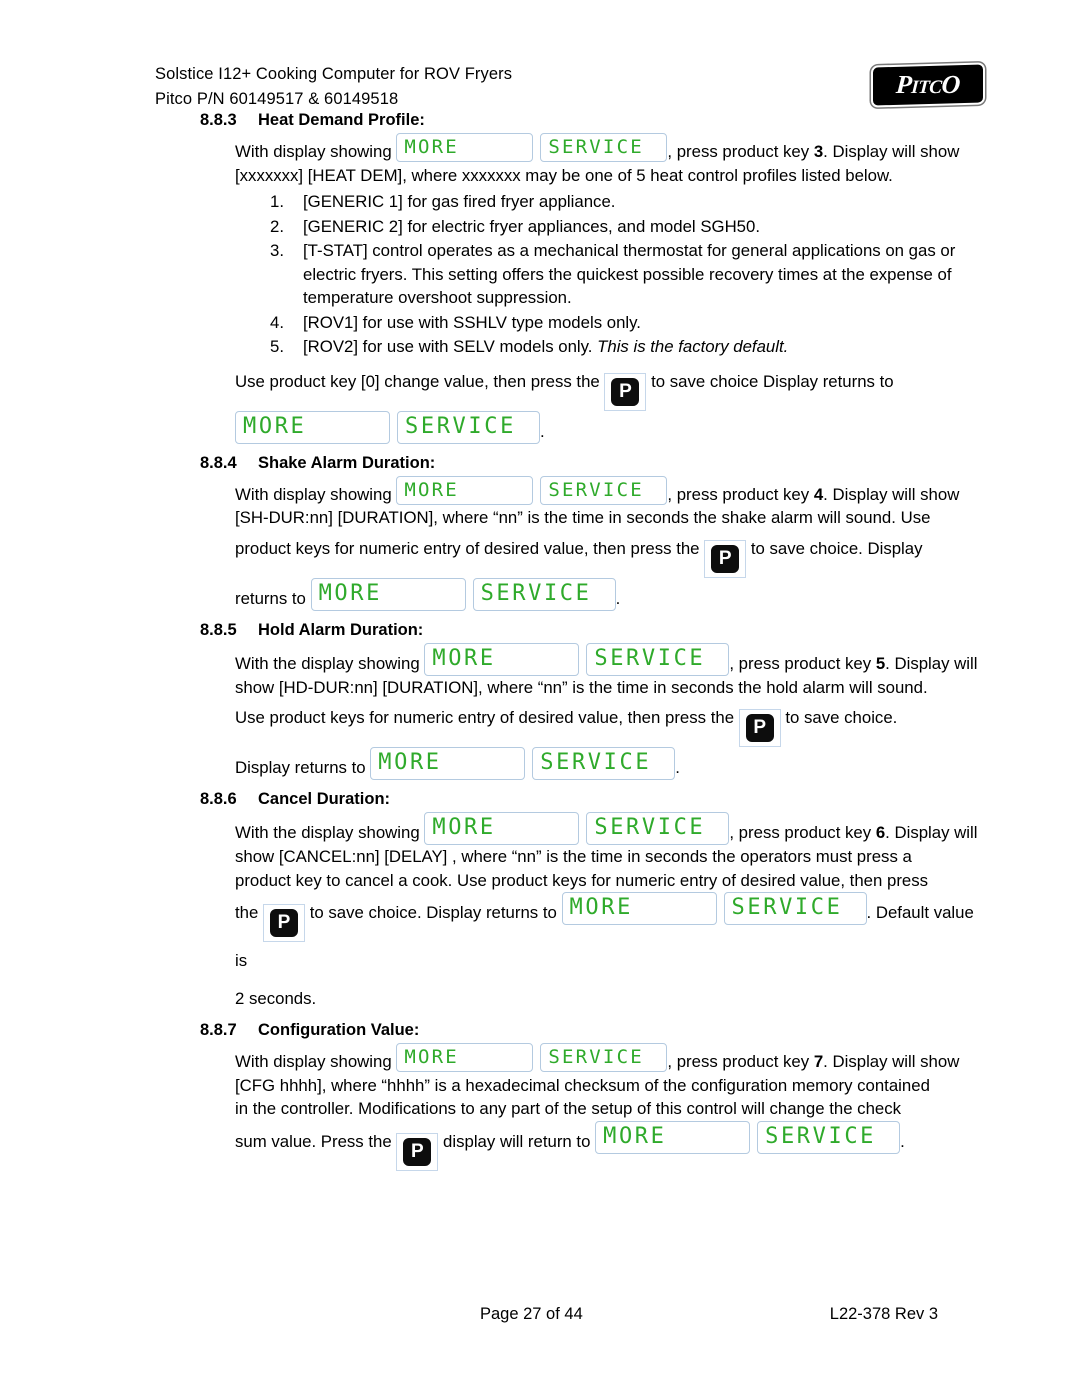 The width and height of the screenshot is (1080, 1397). What do you see at coordinates (818, 494) in the screenshot?
I see `product-key-number: 4` at bounding box center [818, 494].